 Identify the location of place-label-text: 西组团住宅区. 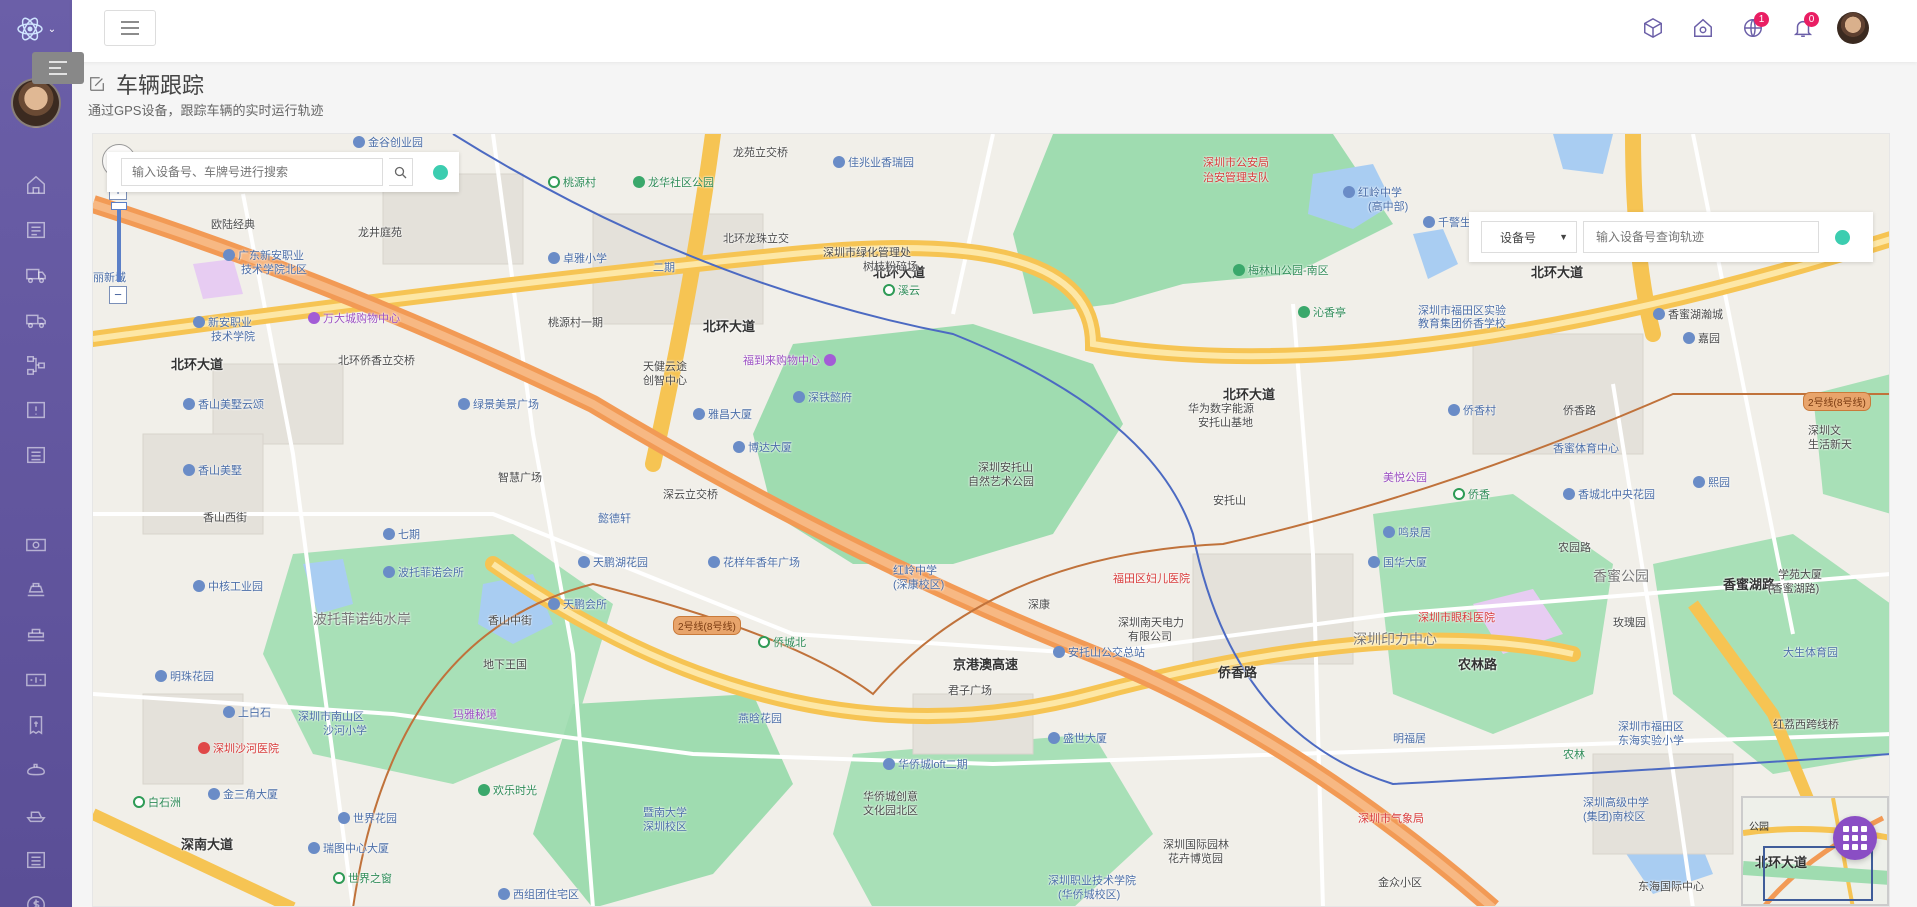
(546, 895).